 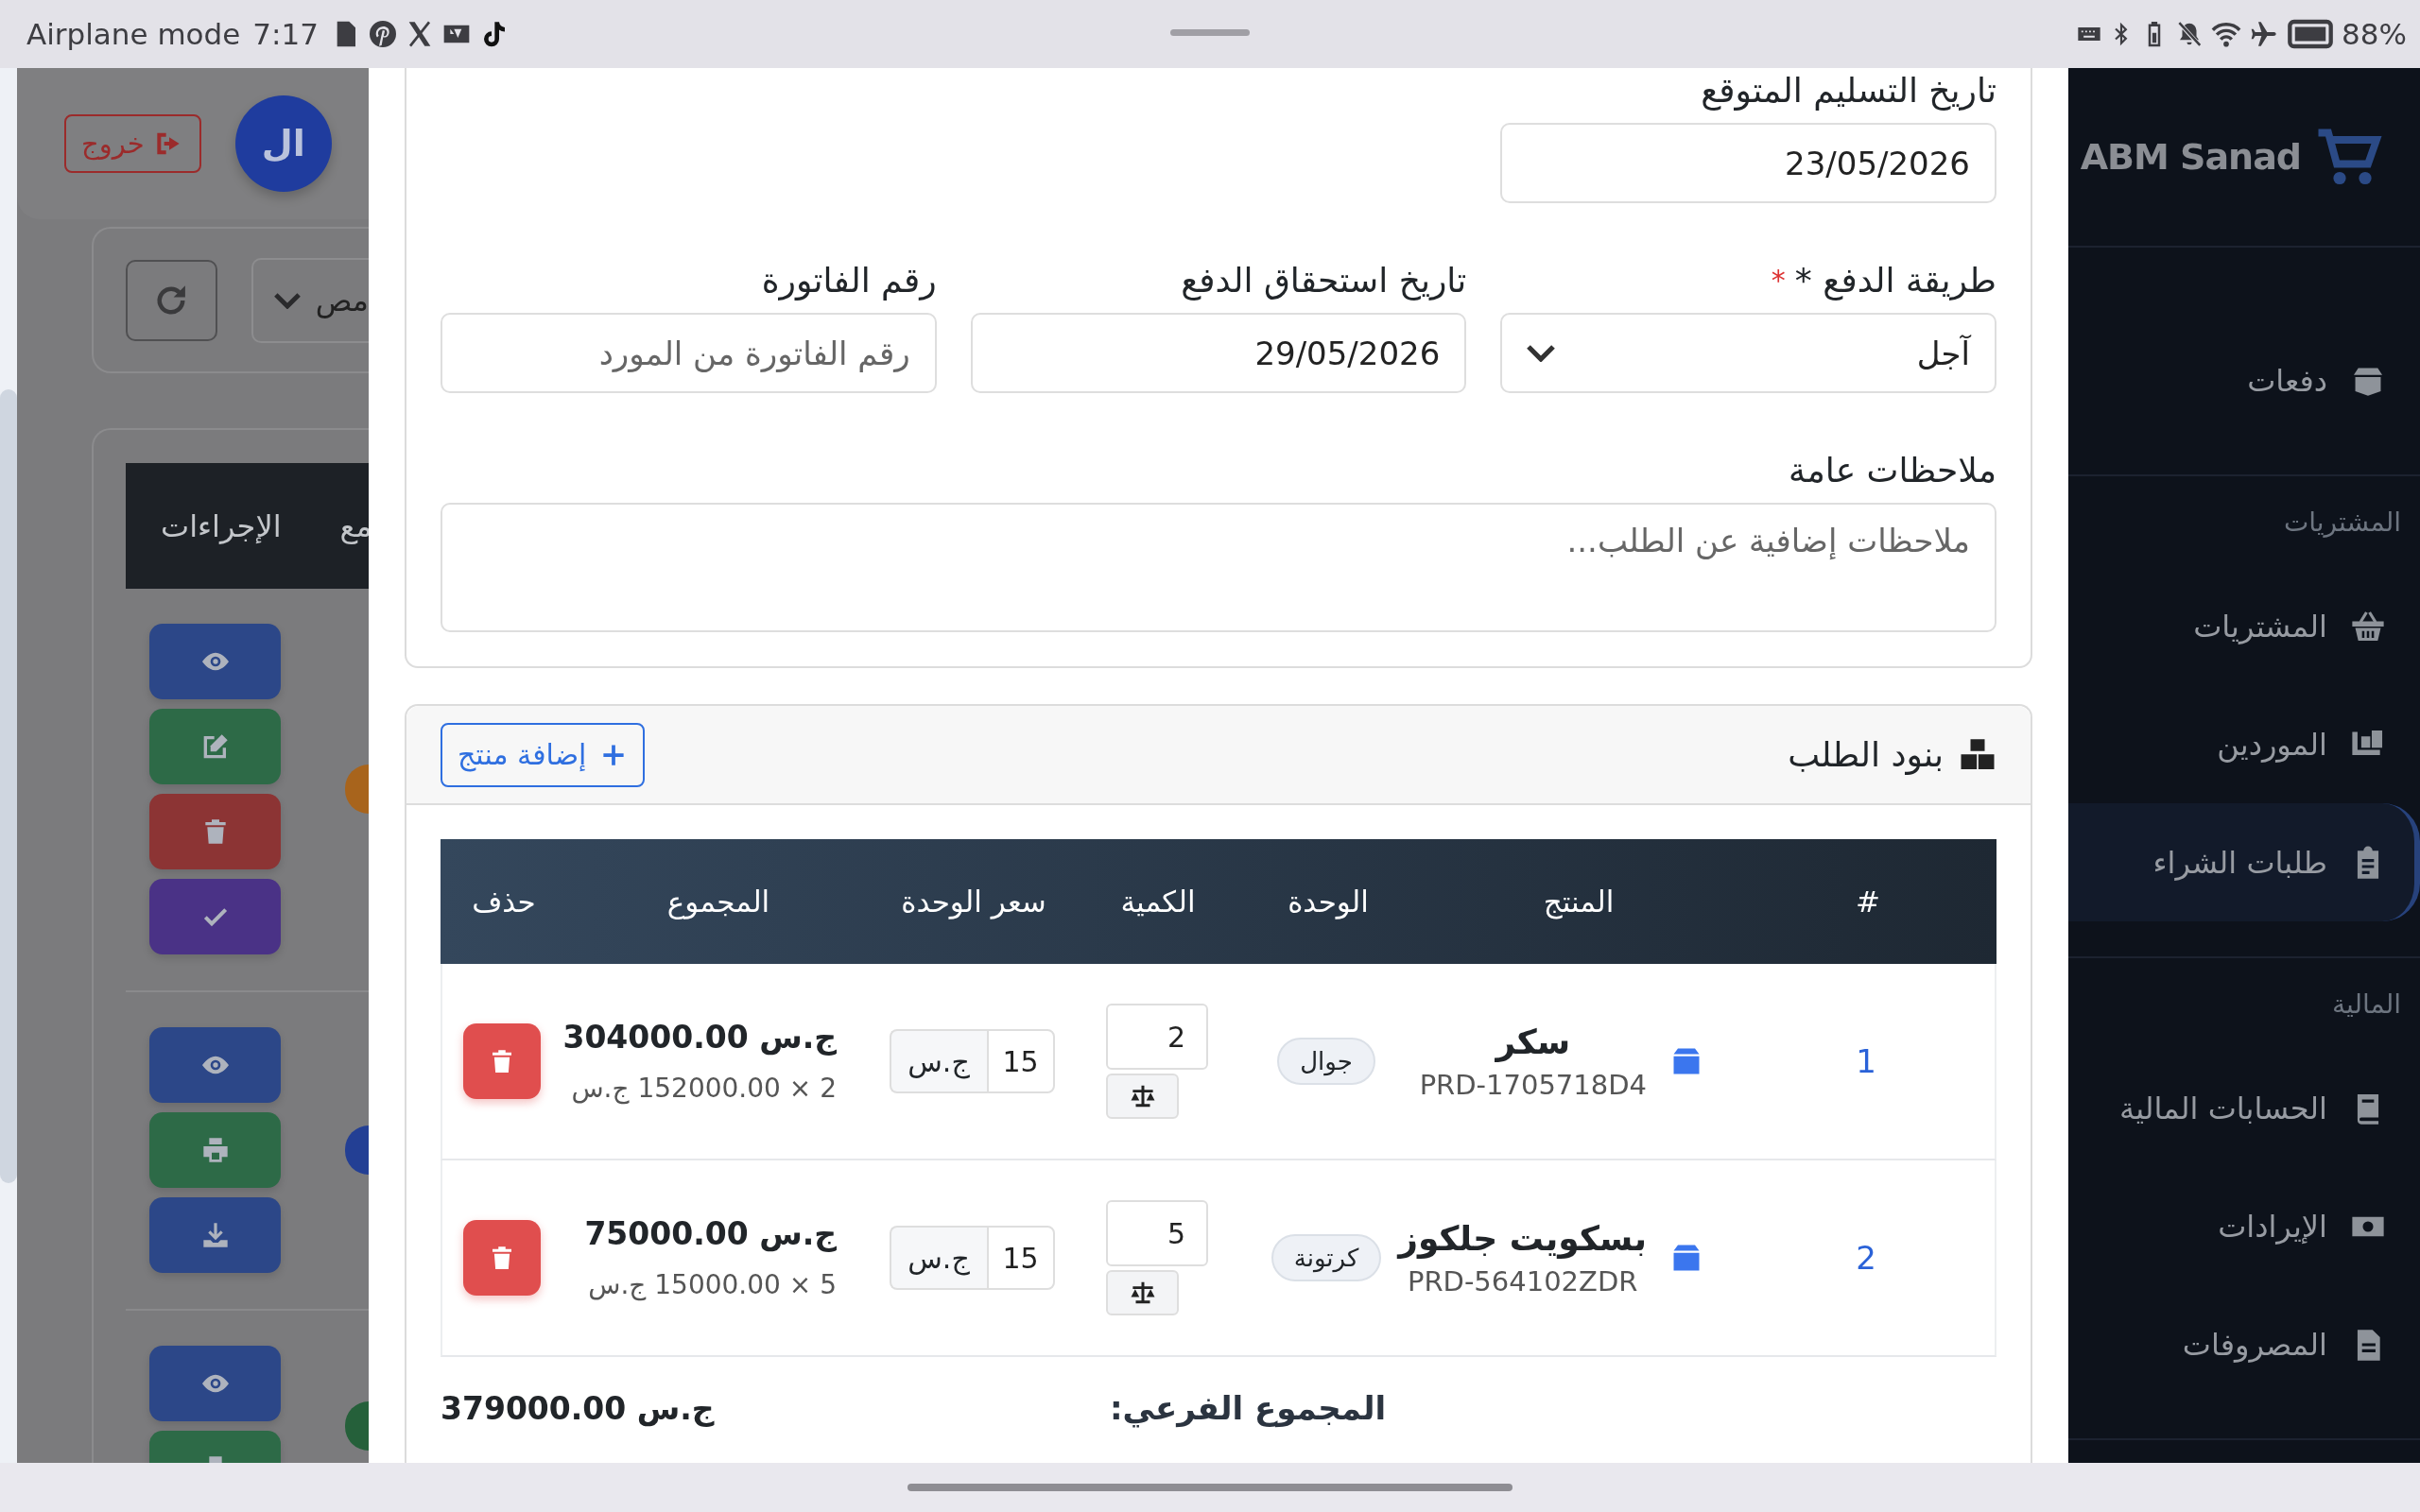 What do you see at coordinates (704, 1088) in the screenshot?
I see `line-breakdown: 2 × 152000.00 ج.س` at bounding box center [704, 1088].